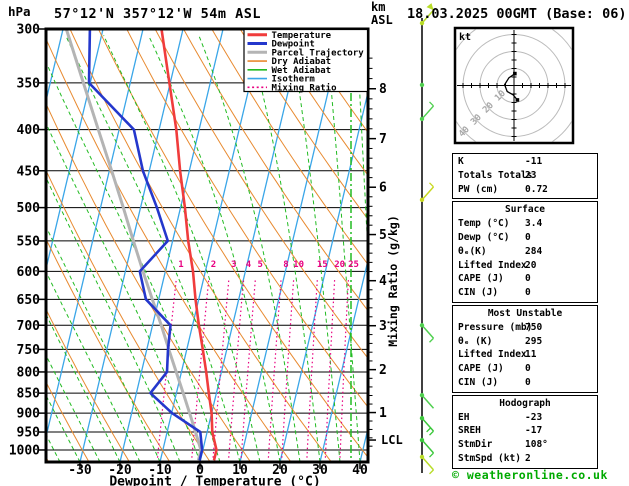 The image size is (629, 486). I want to click on stats-section-title: Surface, so click(525, 210).